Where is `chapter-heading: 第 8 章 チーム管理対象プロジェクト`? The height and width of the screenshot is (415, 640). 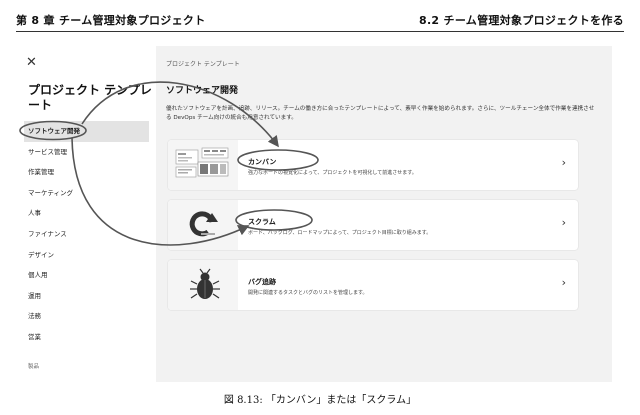
chapter-heading: 第 8 章 チーム管理対象プロジェクト is located at coordinates (111, 20).